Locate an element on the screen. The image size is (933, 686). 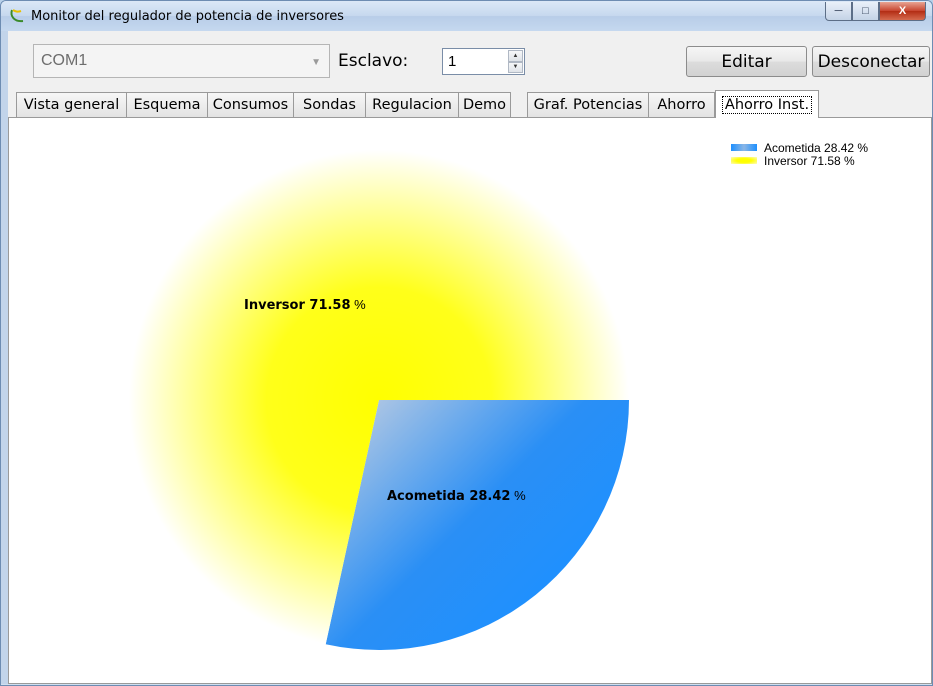
tab-label: Vista general is located at coordinates (71, 105).